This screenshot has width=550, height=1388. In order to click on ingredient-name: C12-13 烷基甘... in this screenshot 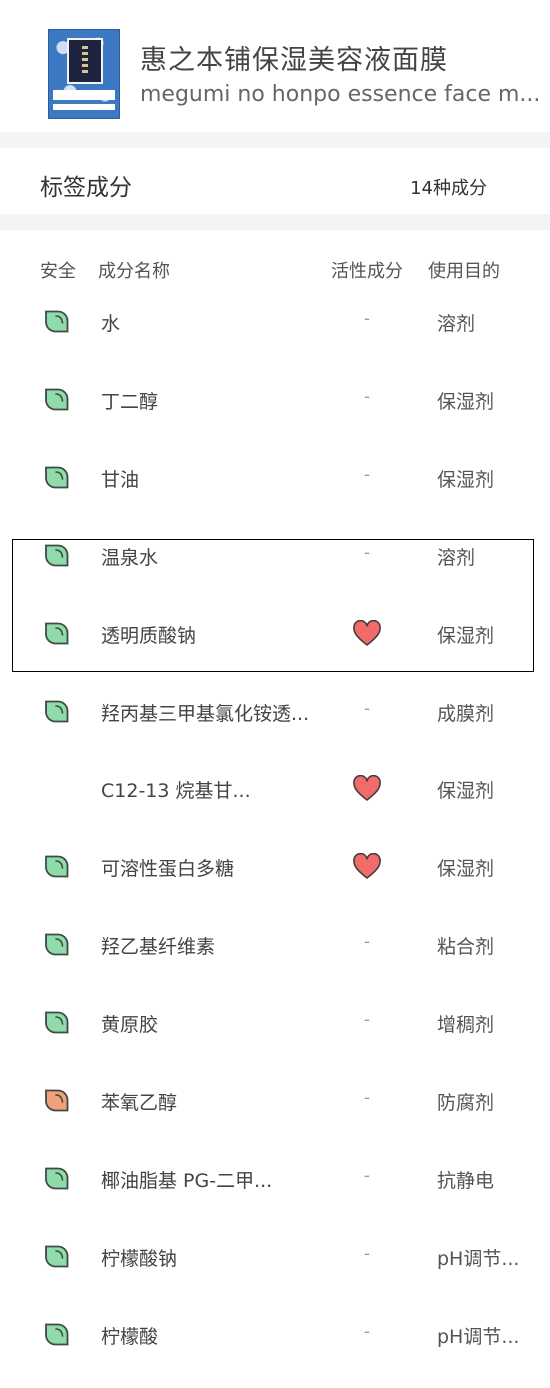, I will do `click(176, 791)`.